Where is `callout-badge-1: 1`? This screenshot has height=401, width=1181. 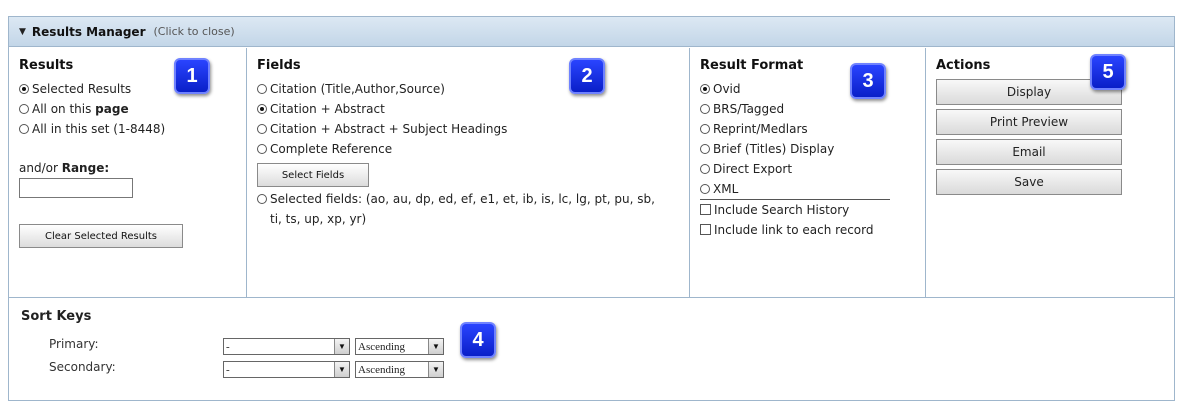
callout-badge-1: 1 is located at coordinates (192, 76).